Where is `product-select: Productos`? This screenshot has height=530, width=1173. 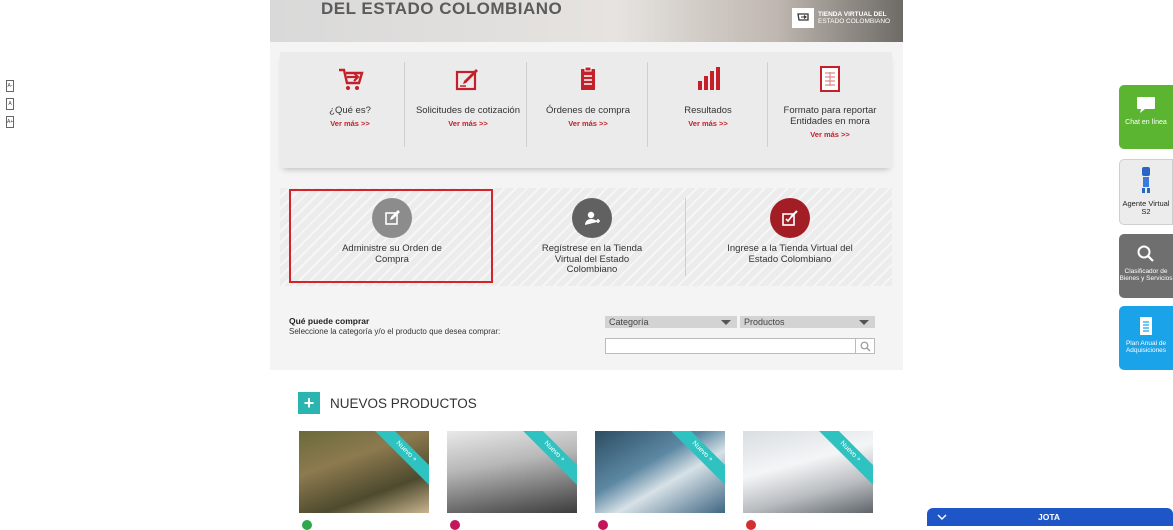
product-select: Productos is located at coordinates (807, 322).